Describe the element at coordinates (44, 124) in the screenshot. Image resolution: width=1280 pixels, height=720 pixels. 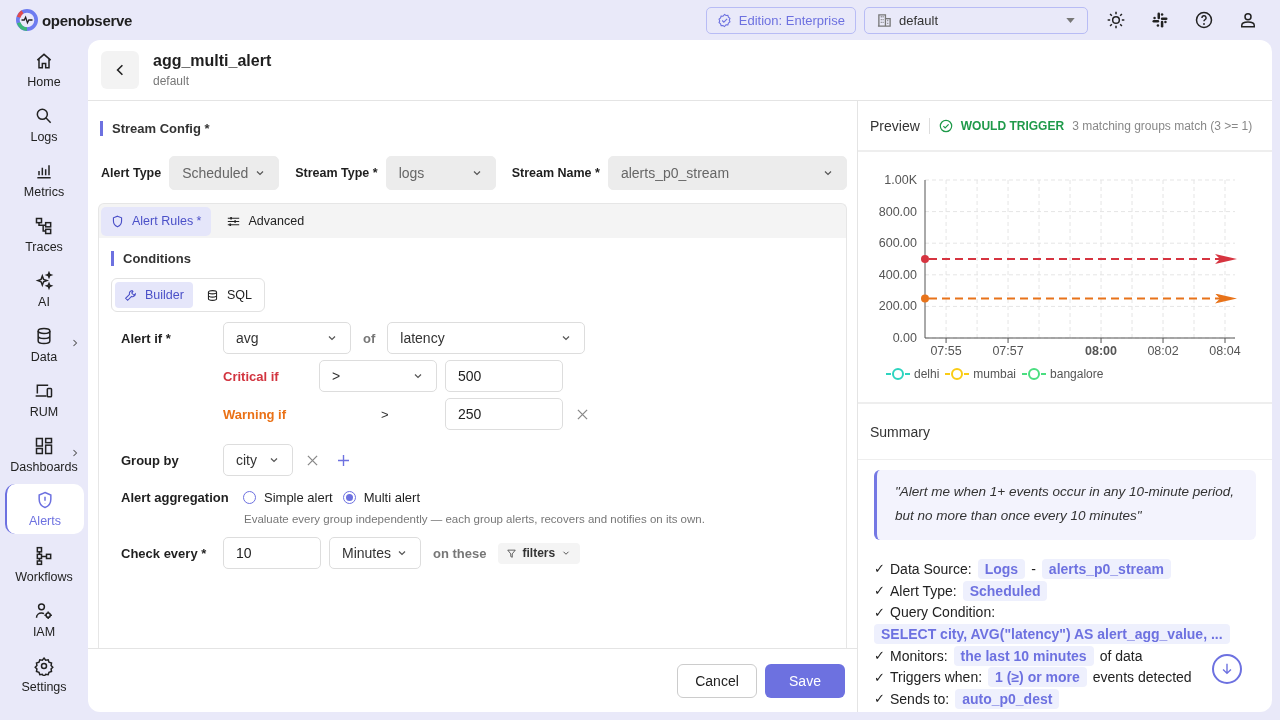
I see `sidebar-item: Logs` at that location.